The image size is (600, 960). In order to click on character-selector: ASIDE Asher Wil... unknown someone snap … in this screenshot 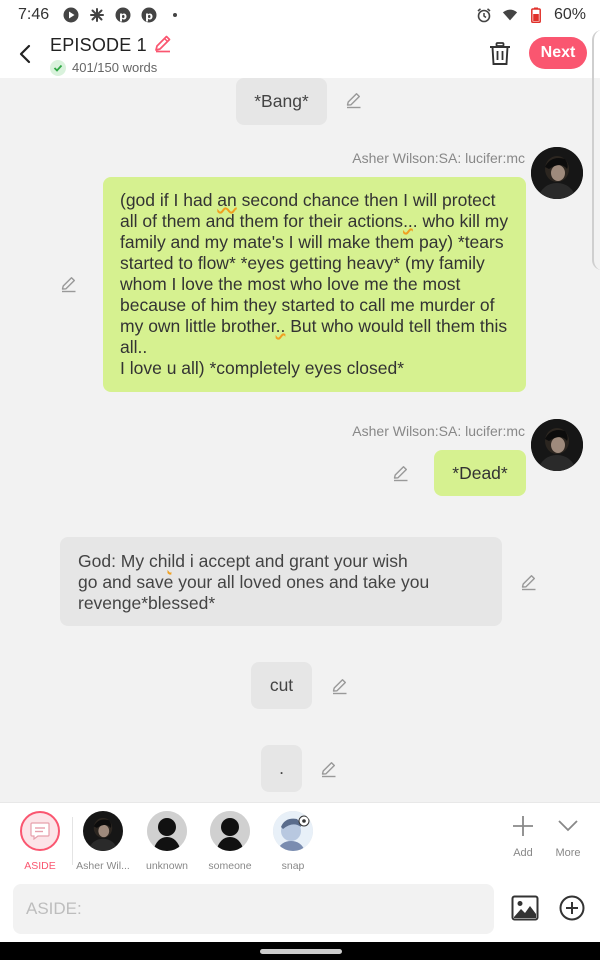, I will do `click(300, 840)`.